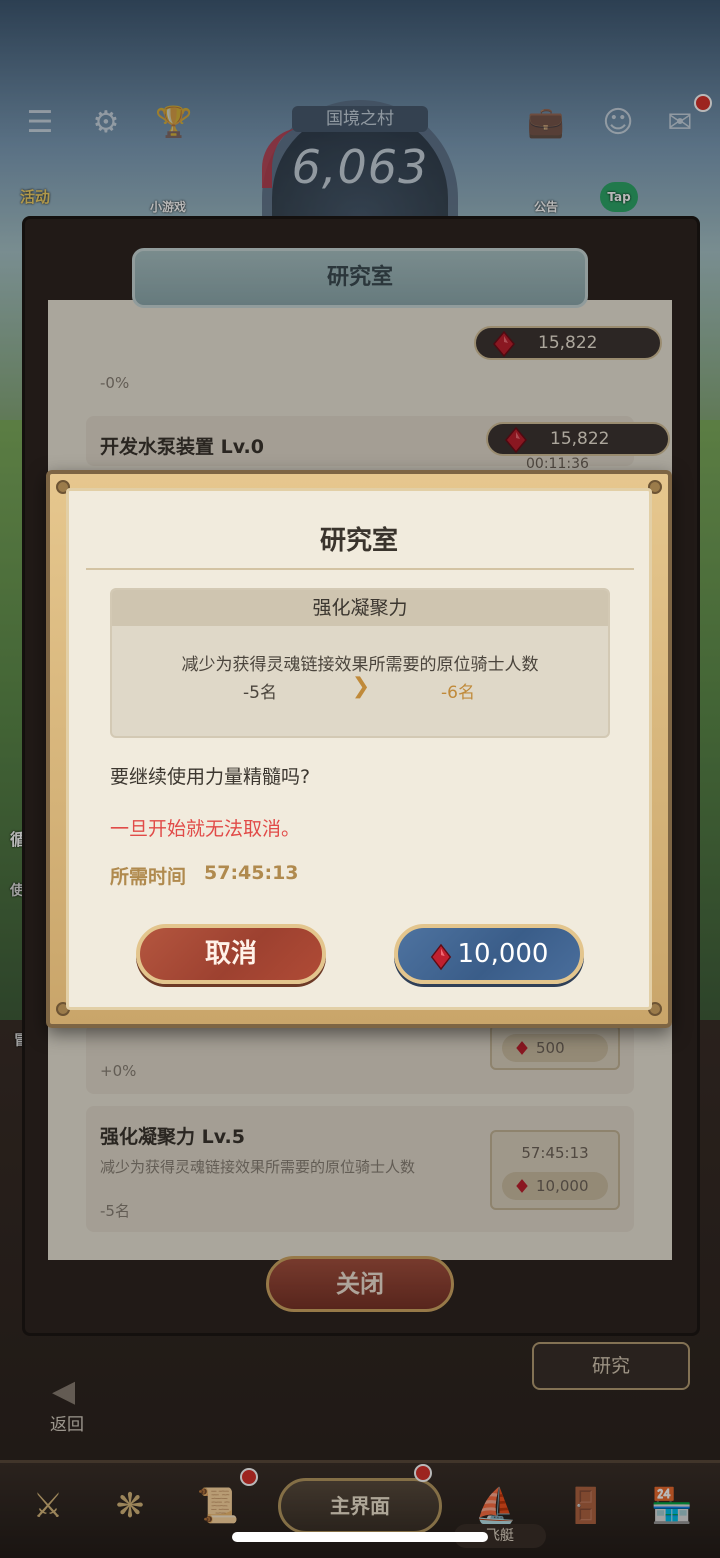 The width and height of the screenshot is (720, 1558). Describe the element at coordinates (360, 569) in the screenshot. I see `title-divider` at that location.